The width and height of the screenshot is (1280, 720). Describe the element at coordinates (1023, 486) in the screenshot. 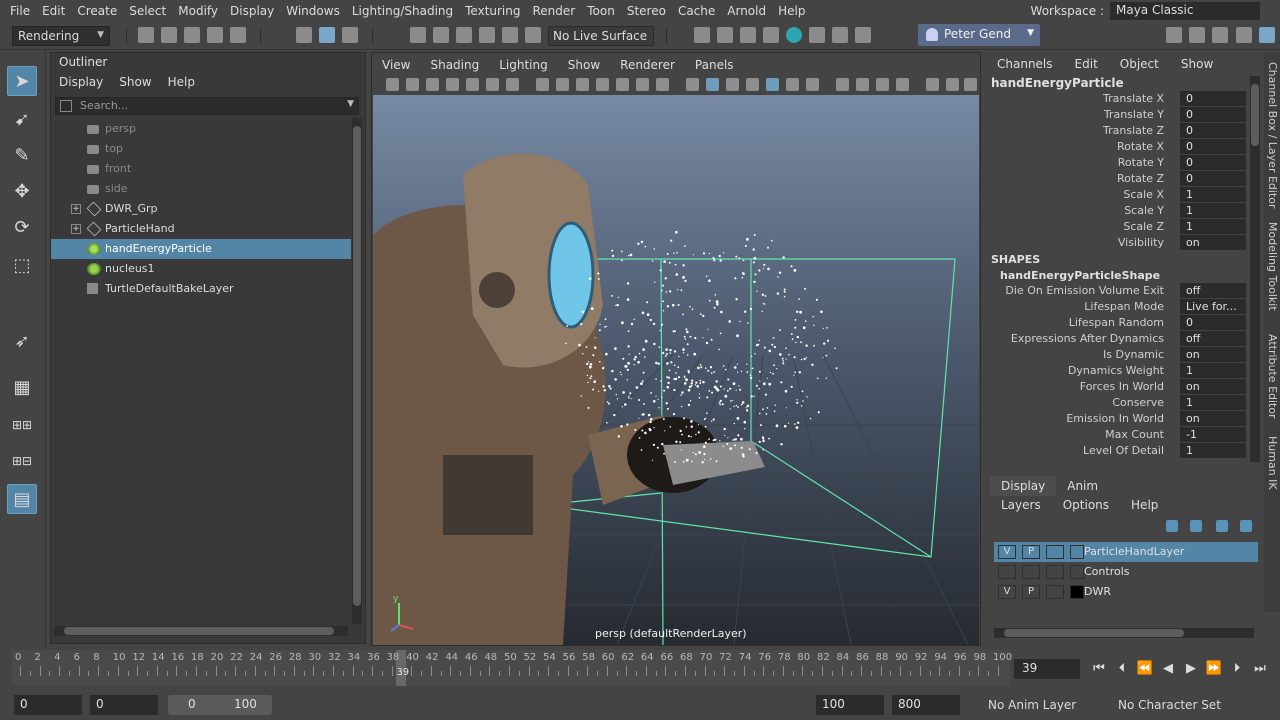

I see `tab-display: Display` at that location.